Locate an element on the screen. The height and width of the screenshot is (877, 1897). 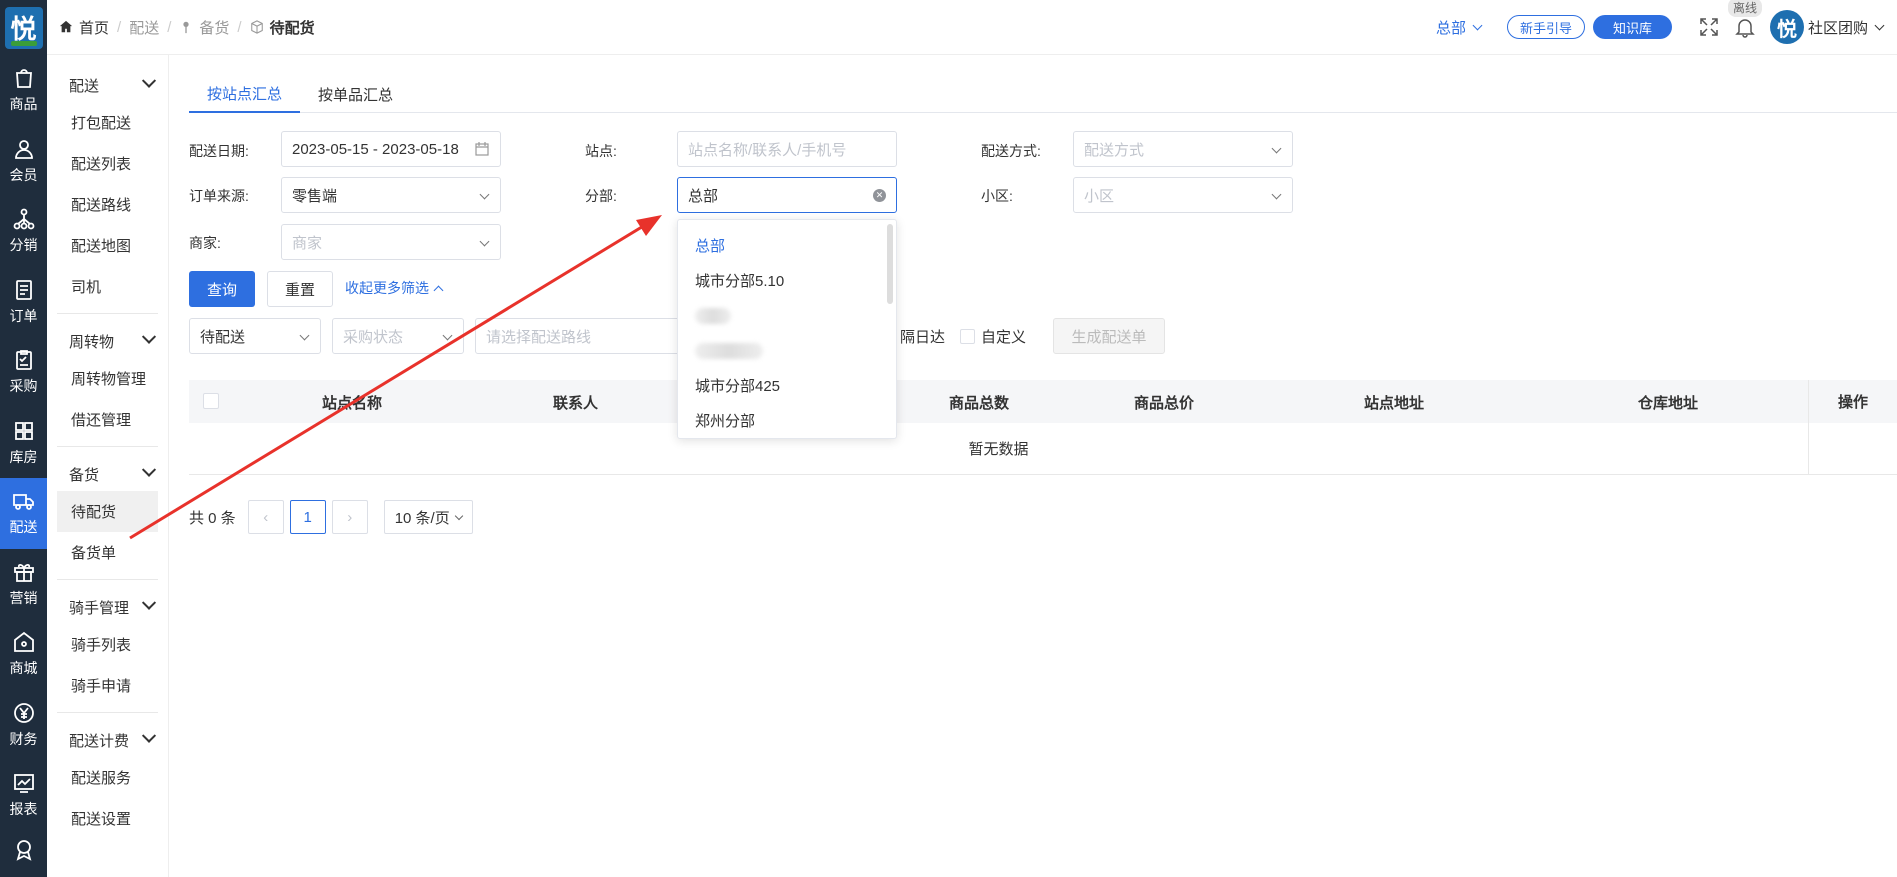
menu-link-rider-apply: 骑手申请 is located at coordinates (107, 685).